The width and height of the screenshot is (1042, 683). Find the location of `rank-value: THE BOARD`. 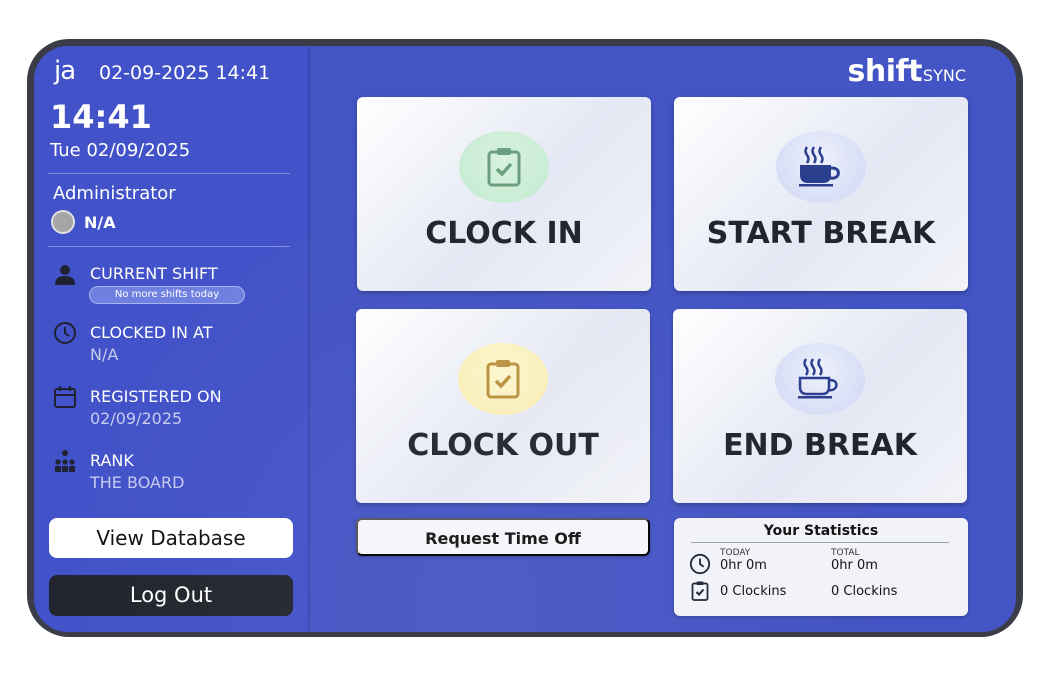

rank-value: THE BOARD is located at coordinates (137, 482).